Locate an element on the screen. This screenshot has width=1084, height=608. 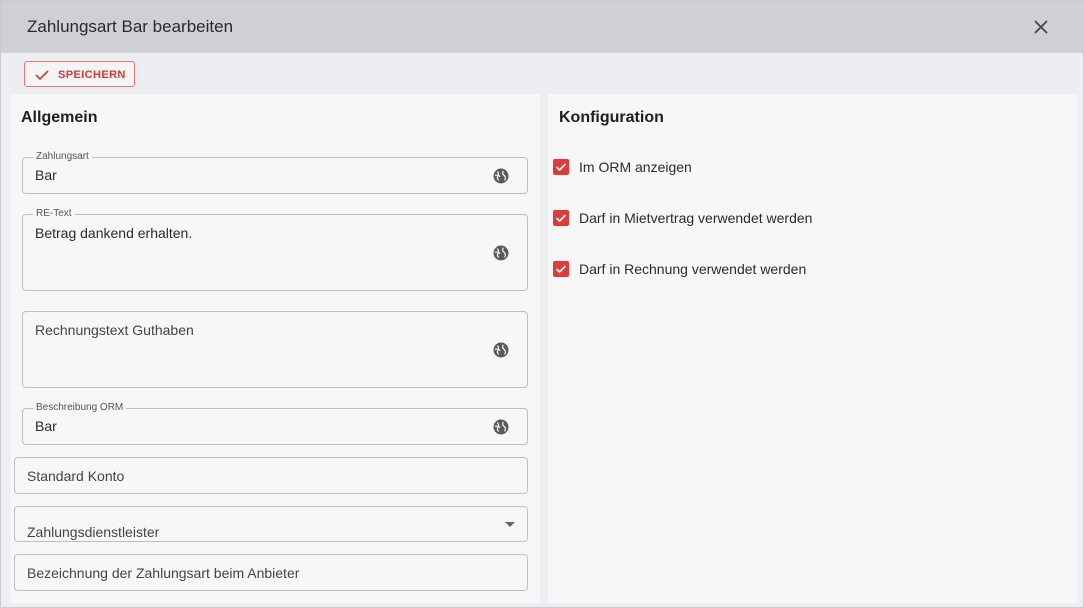
rechnungstext-guthaben-field: Rechnungstext Guthaben is located at coordinates (275, 349).